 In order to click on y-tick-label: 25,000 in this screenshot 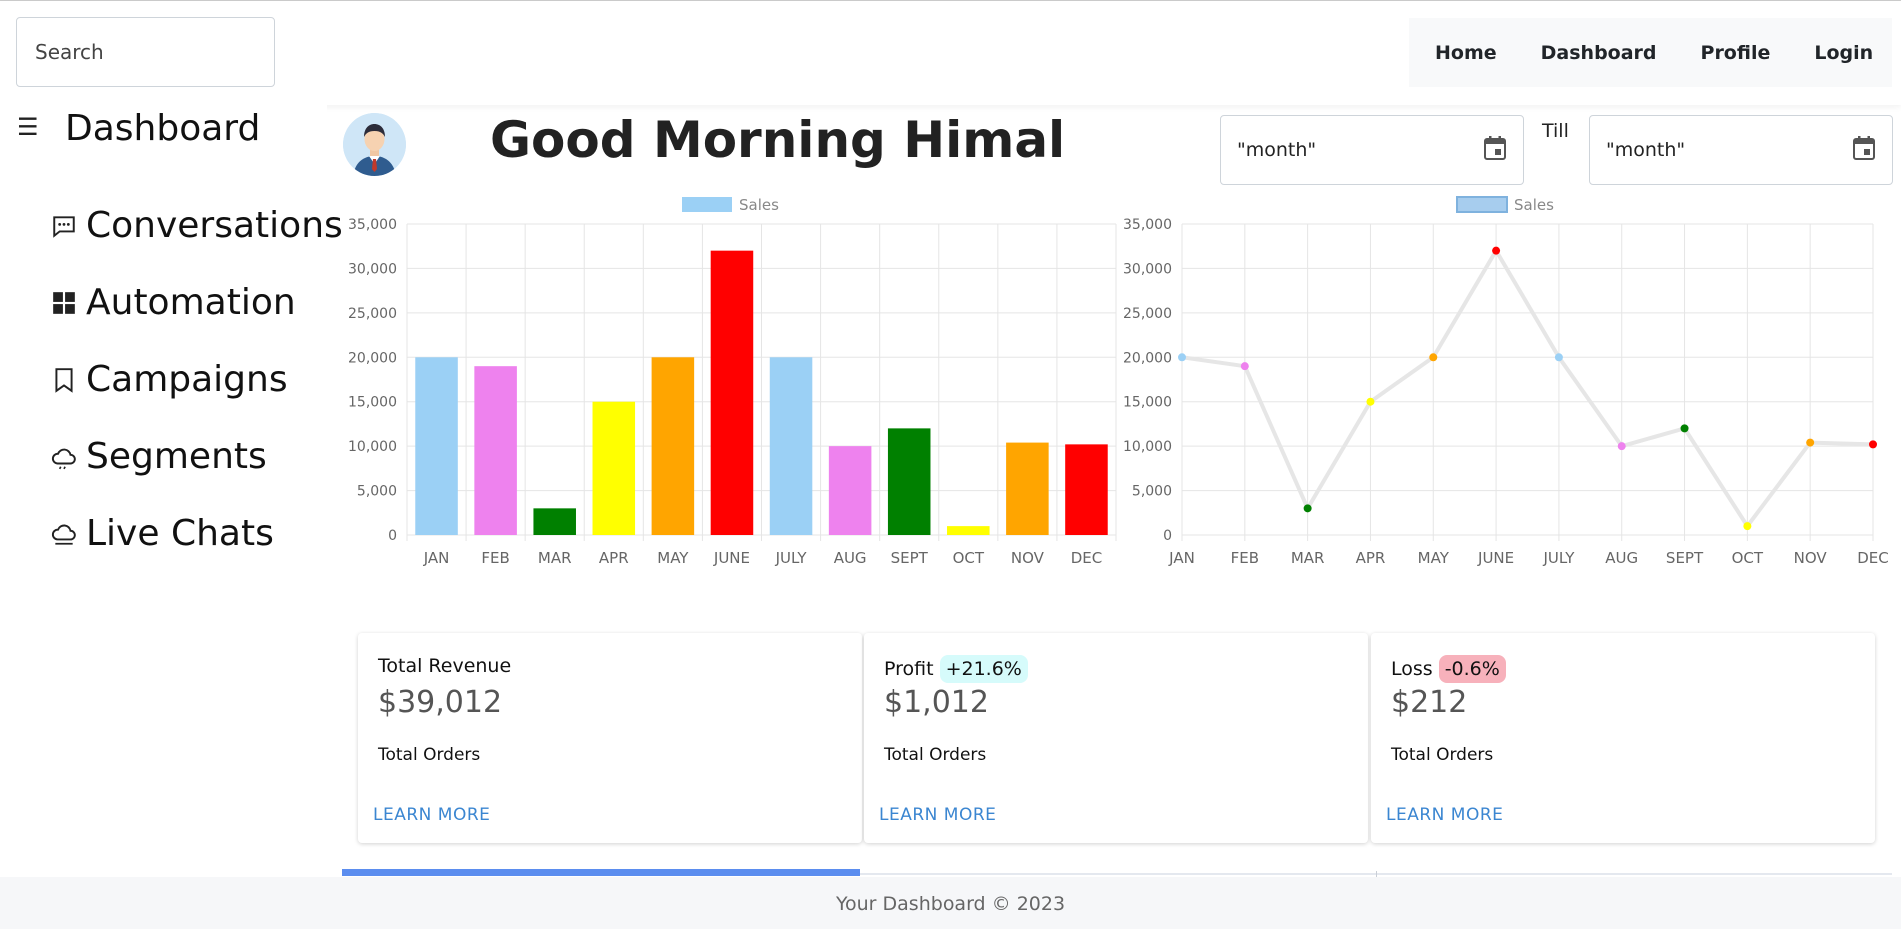, I will do `click(372, 314)`.